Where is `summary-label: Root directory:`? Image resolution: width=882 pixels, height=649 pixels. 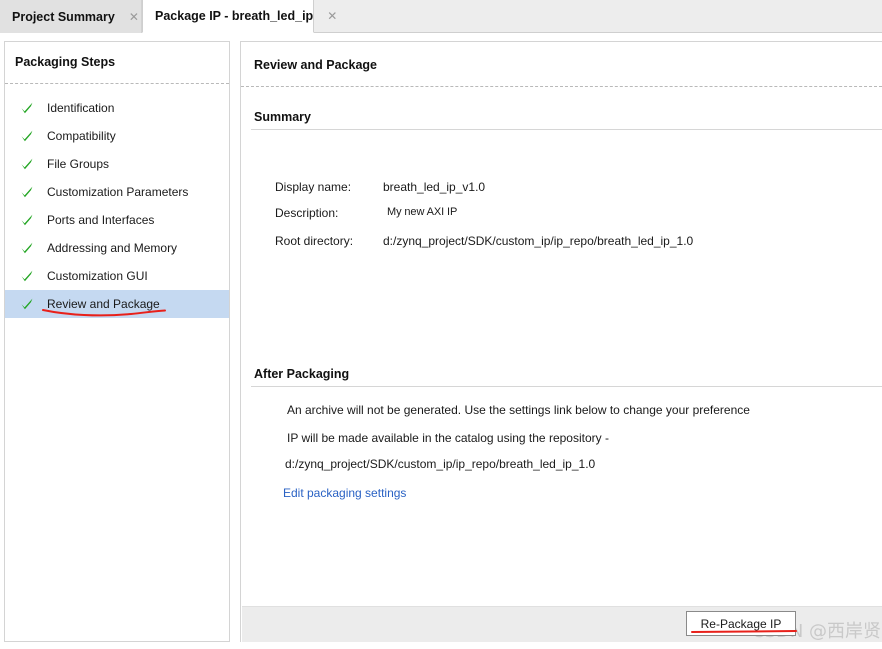 summary-label: Root directory: is located at coordinates (314, 241).